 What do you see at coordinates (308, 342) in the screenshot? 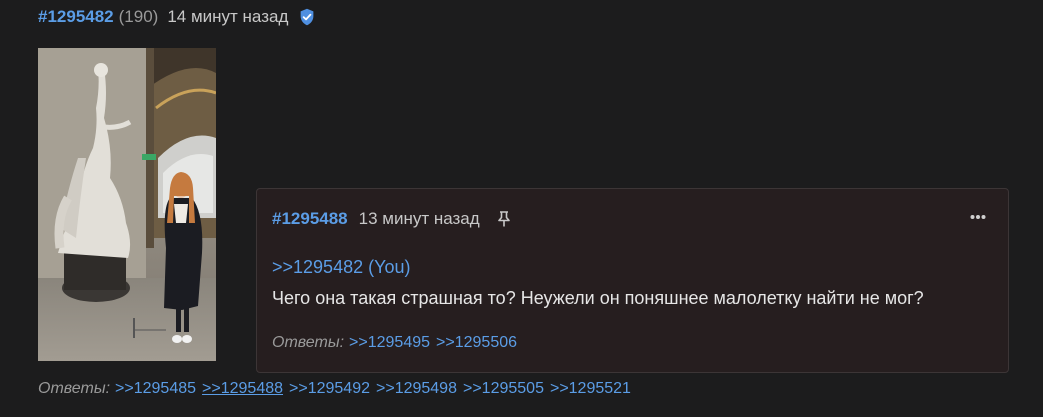
I see `popup-replies-label: Ответы:` at bounding box center [308, 342].